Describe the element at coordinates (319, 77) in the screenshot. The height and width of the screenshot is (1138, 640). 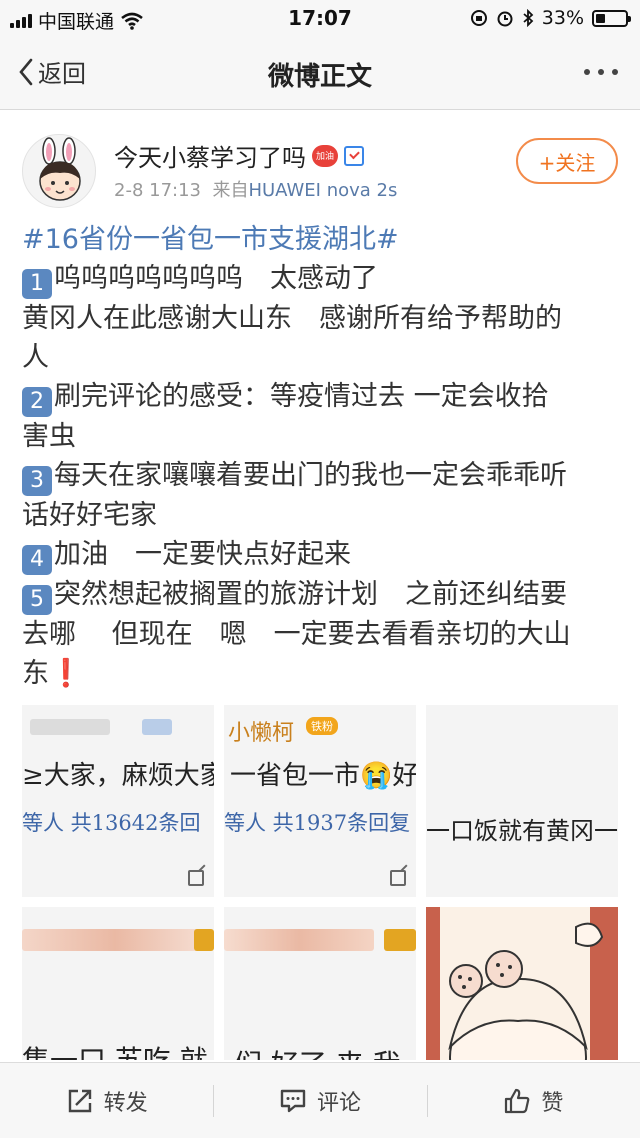
I see `page-title: 微博正文` at that location.